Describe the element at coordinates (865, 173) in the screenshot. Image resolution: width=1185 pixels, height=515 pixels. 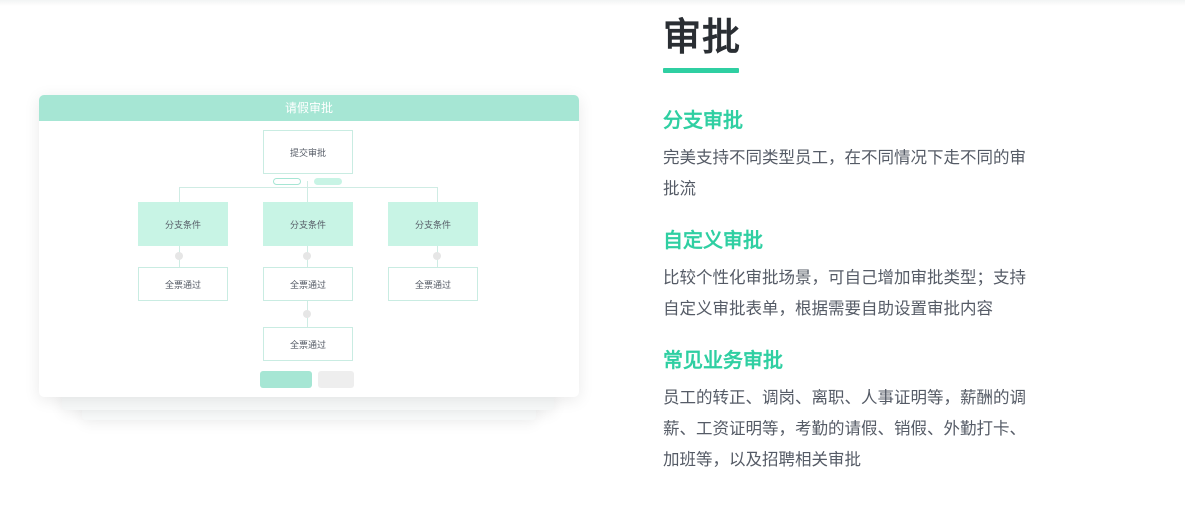
I see `feature-desc-branch-approval: 完美支持不同类型员工，在不同情况下走不同的审 批流` at that location.